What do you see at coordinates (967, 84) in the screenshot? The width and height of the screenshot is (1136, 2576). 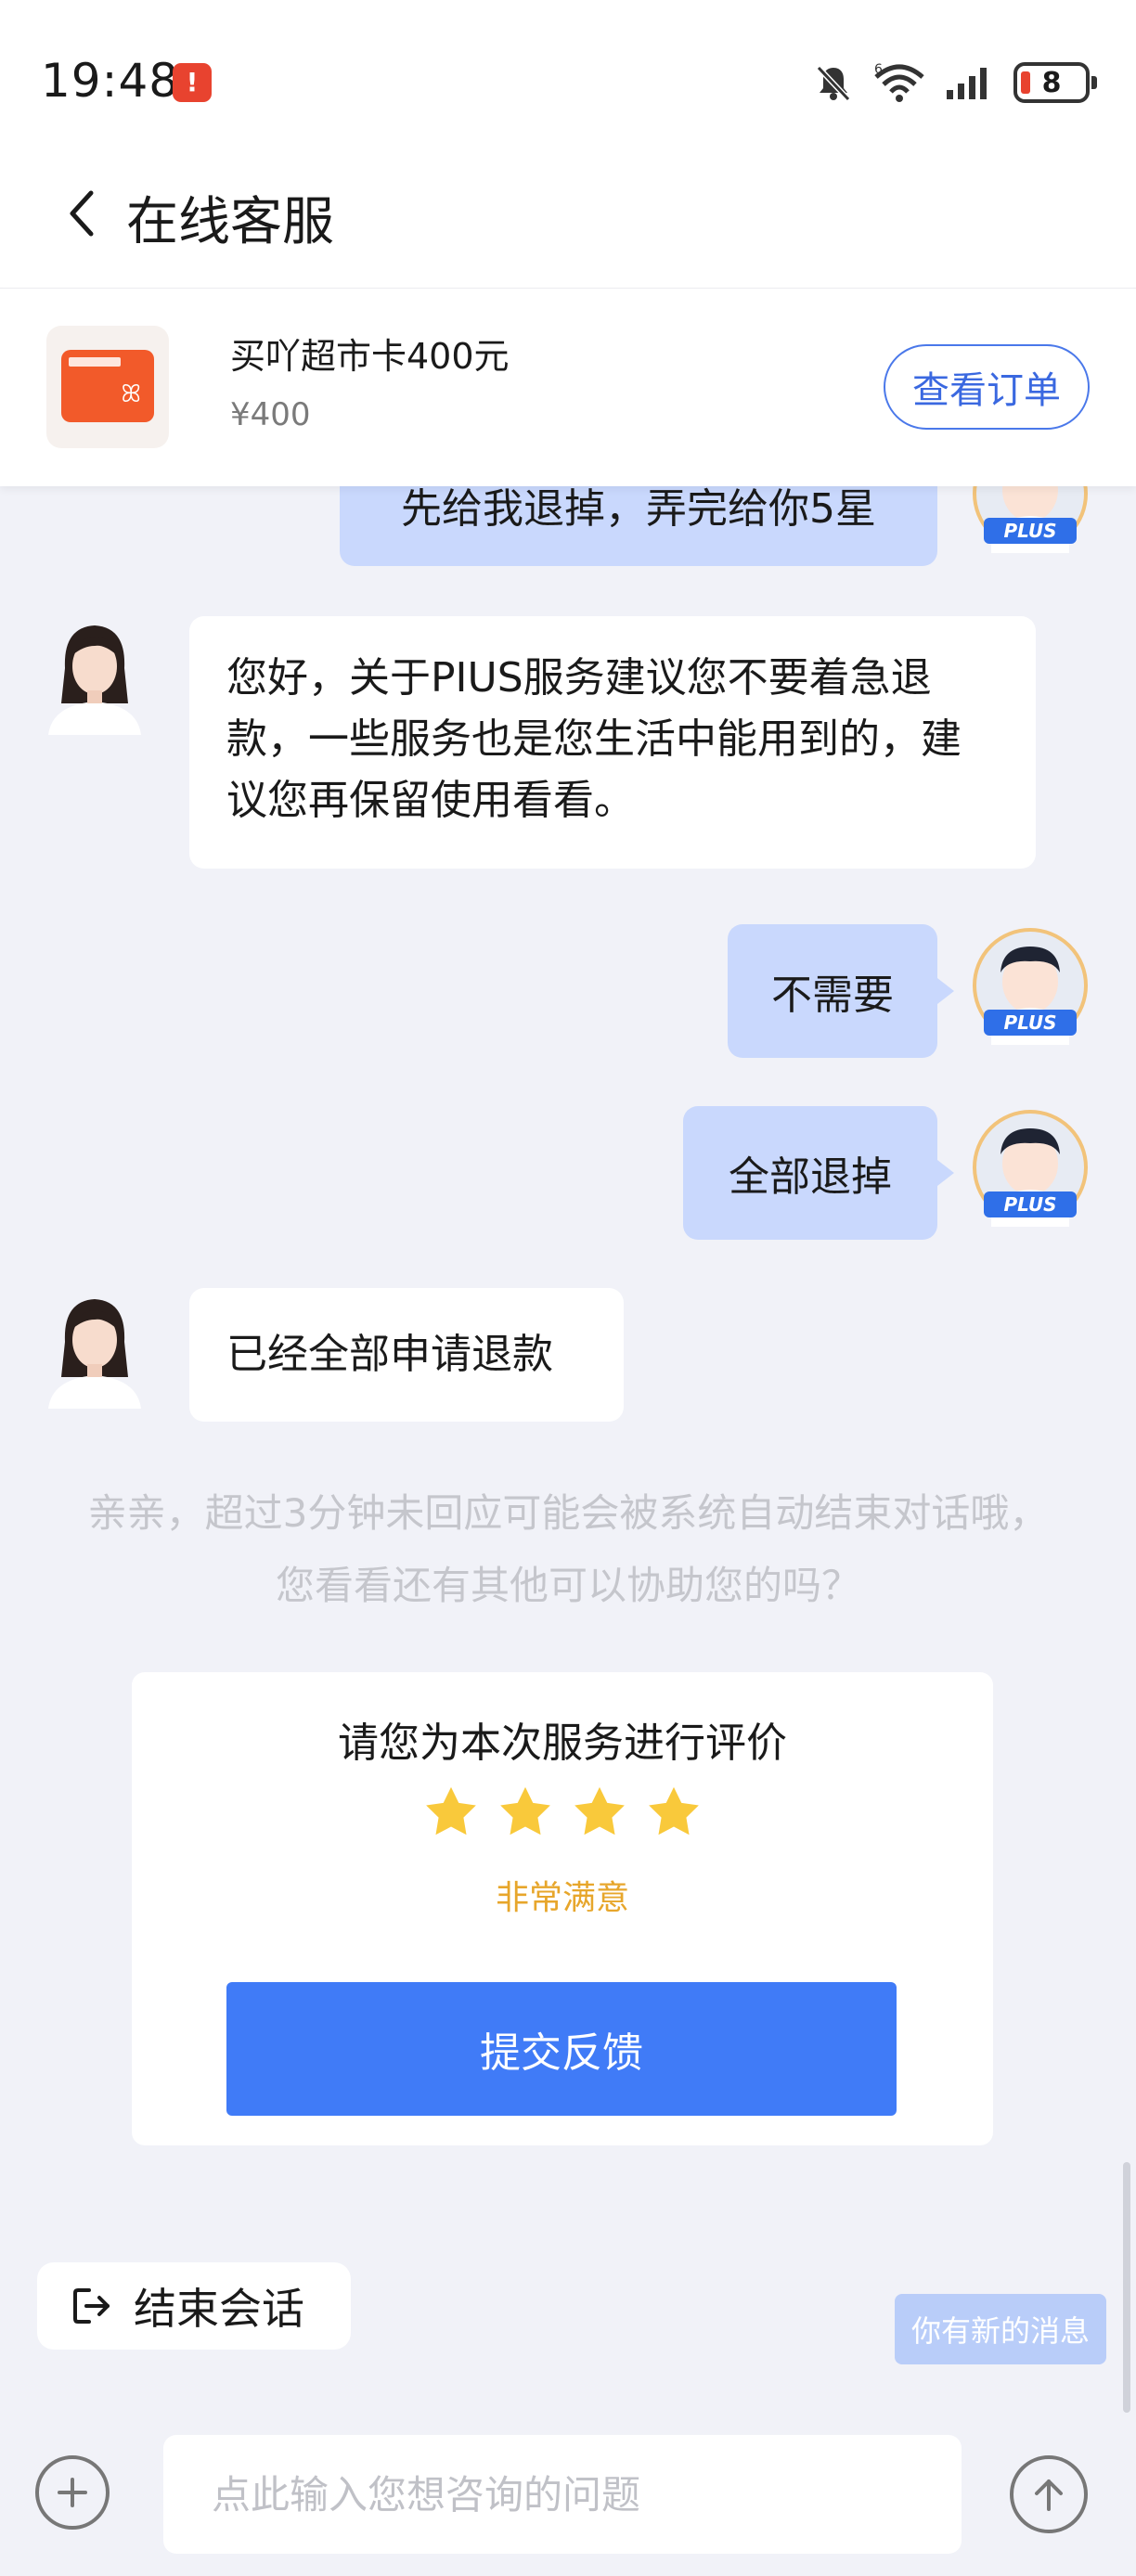 I see `cell-signal-icon` at bounding box center [967, 84].